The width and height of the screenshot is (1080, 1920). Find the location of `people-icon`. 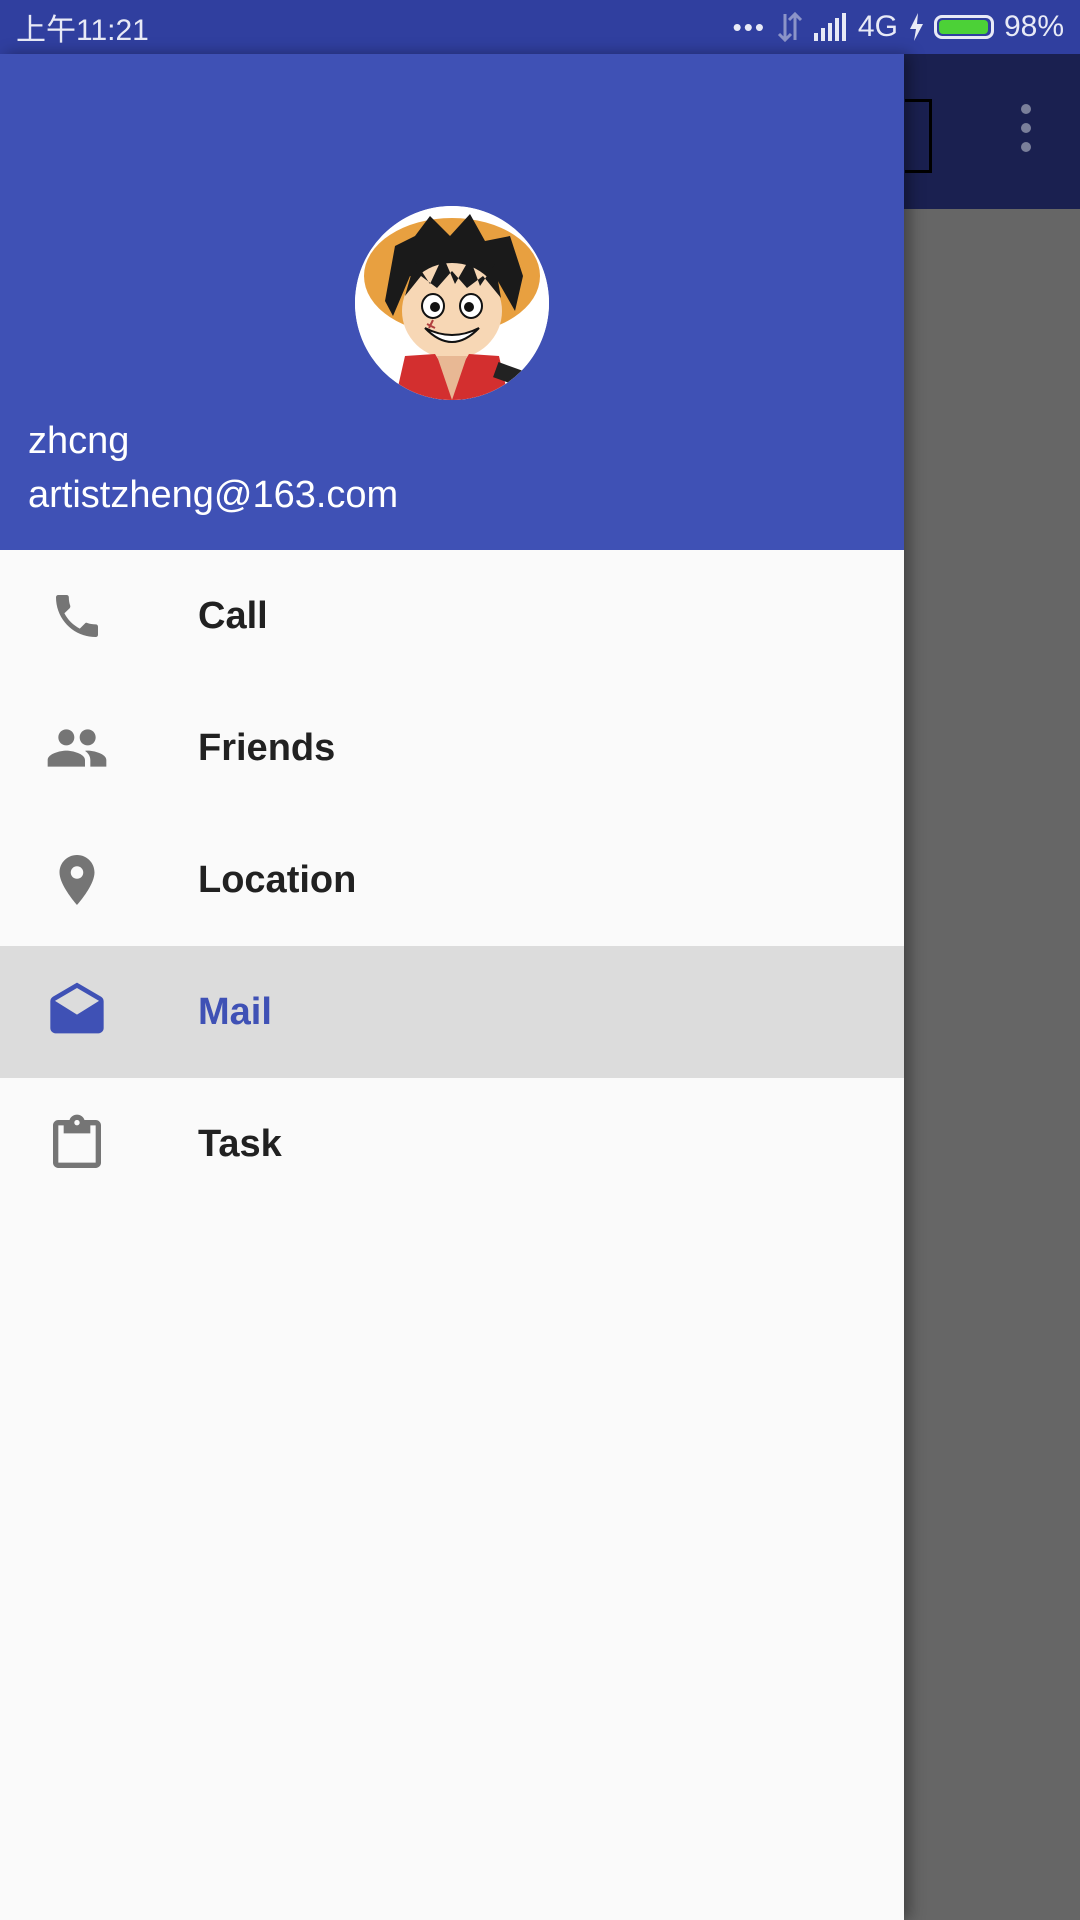

people-icon is located at coordinates (77, 748).